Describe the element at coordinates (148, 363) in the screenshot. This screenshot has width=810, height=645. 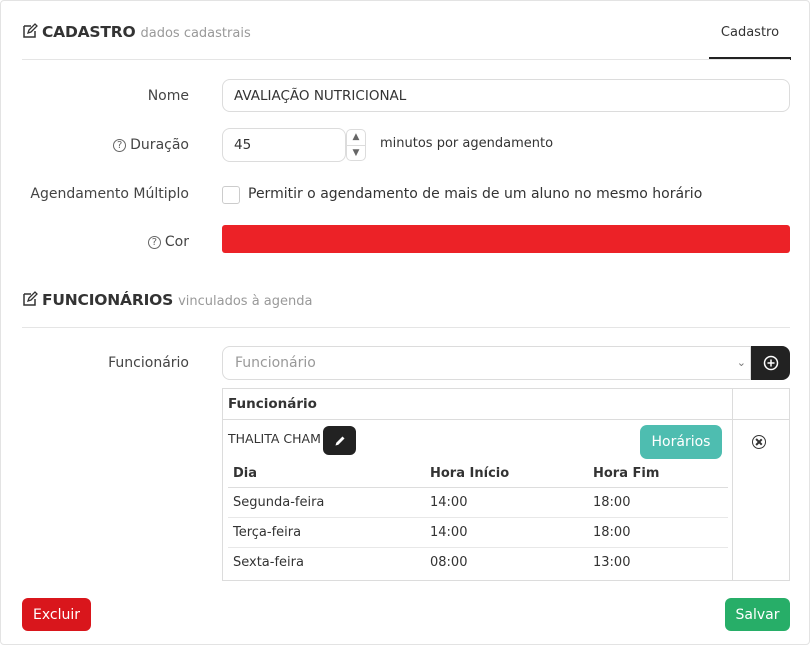
I see `funcionario-label: Funcionário` at that location.